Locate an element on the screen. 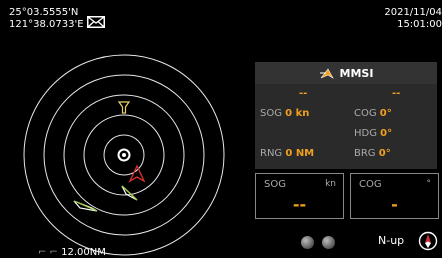 The width and height of the screenshot is (442, 258). sog-row: SOG 0 kn is located at coordinates (284, 113).